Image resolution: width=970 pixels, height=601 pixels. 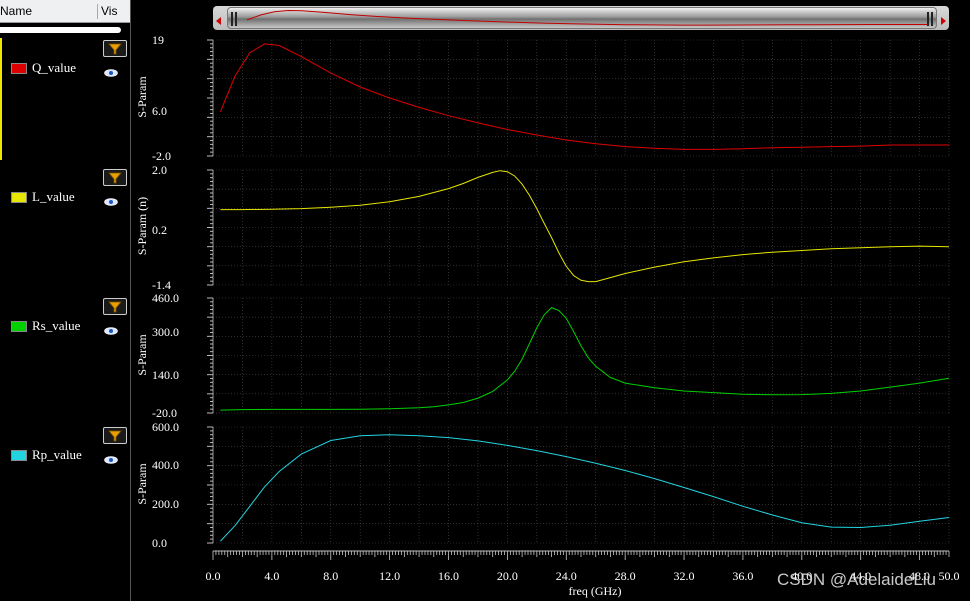 I want to click on y-tick-label: 300.0, so click(x=165, y=332).